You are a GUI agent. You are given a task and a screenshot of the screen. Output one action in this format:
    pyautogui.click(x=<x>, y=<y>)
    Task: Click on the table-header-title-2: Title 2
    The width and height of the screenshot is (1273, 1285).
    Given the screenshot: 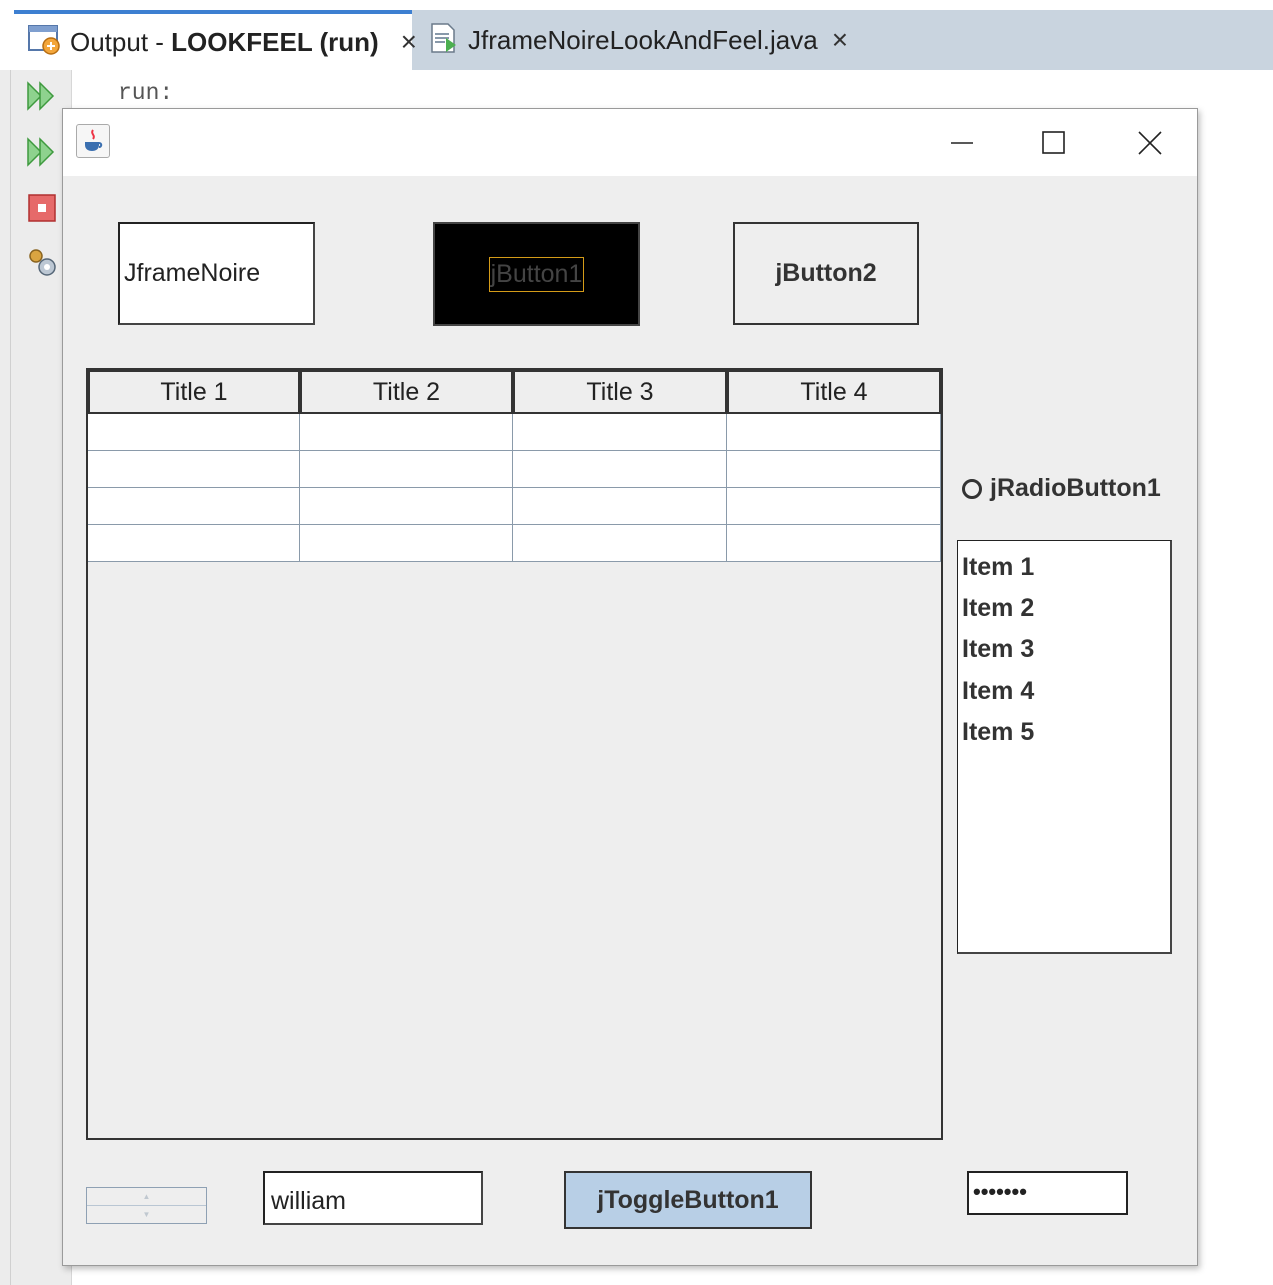 What is the action you would take?
    pyautogui.click(x=406, y=392)
    